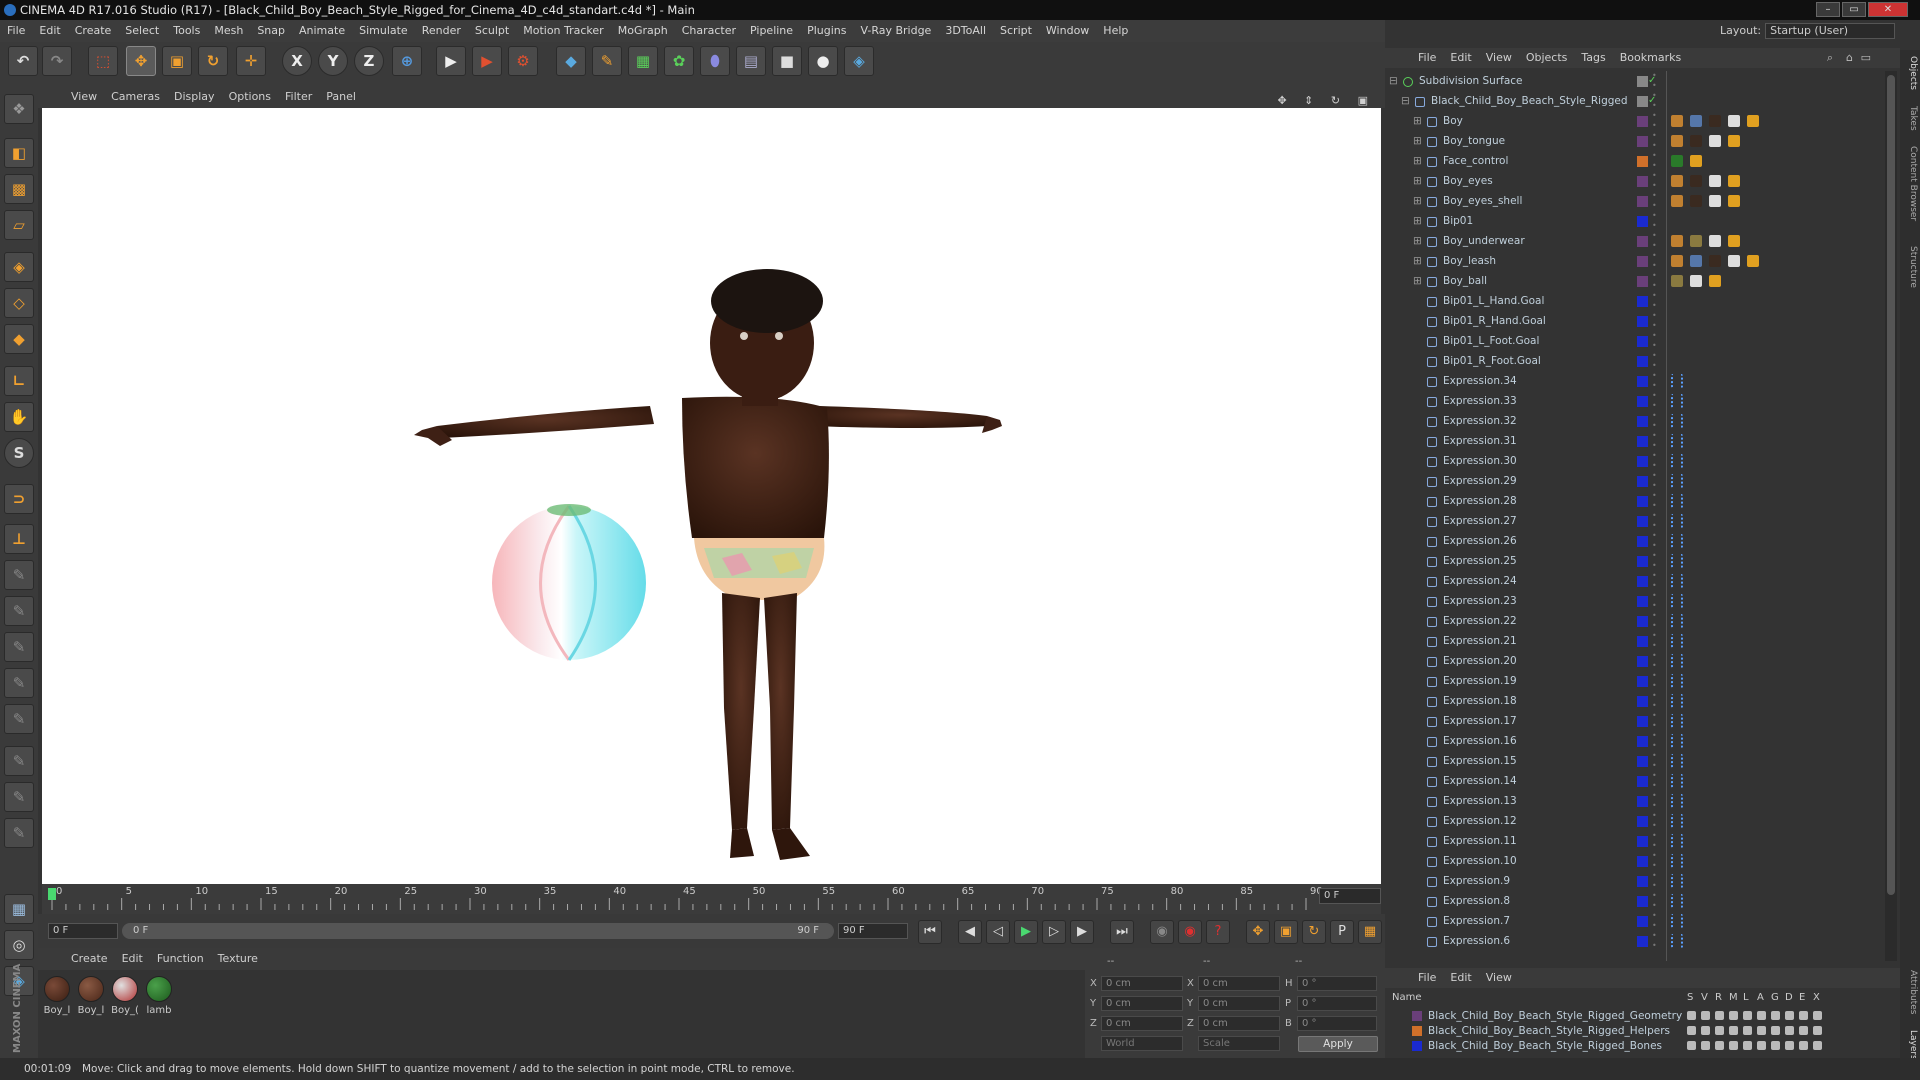  I want to click on rotate-tool-icon: ↻, so click(213, 61).